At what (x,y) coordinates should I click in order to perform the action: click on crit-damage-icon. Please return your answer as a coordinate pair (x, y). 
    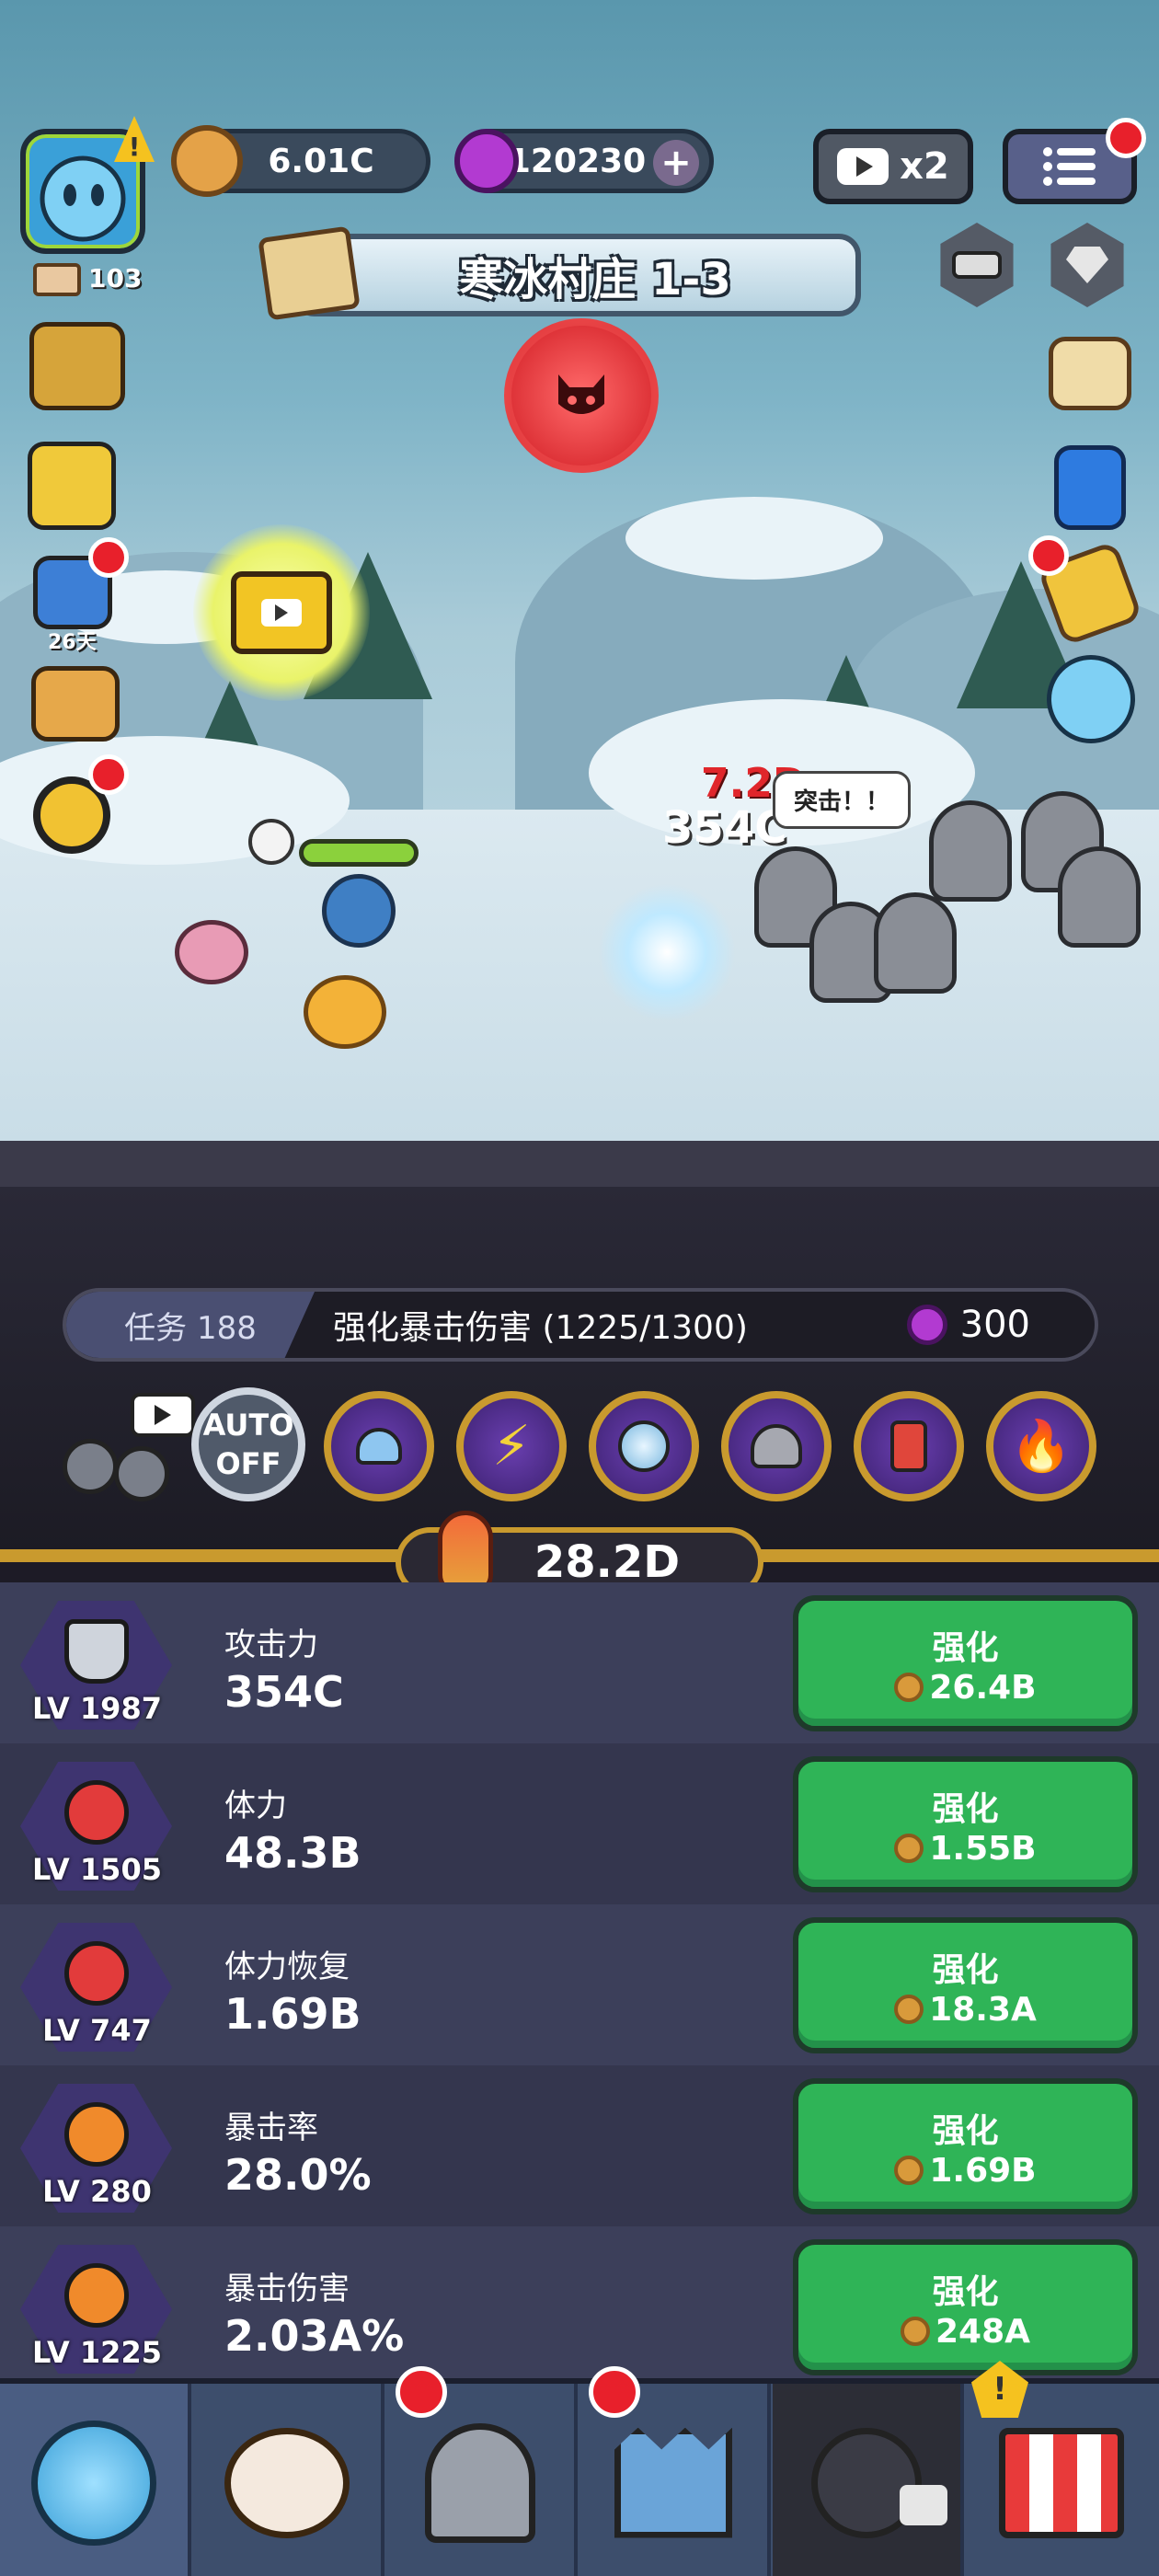
    Looking at the image, I should click on (96, 2295).